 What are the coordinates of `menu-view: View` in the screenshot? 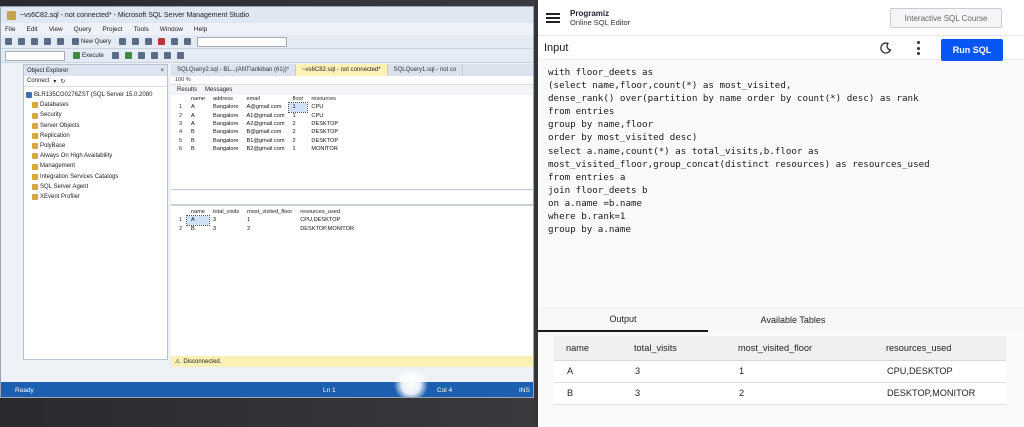 It's located at (56, 29).